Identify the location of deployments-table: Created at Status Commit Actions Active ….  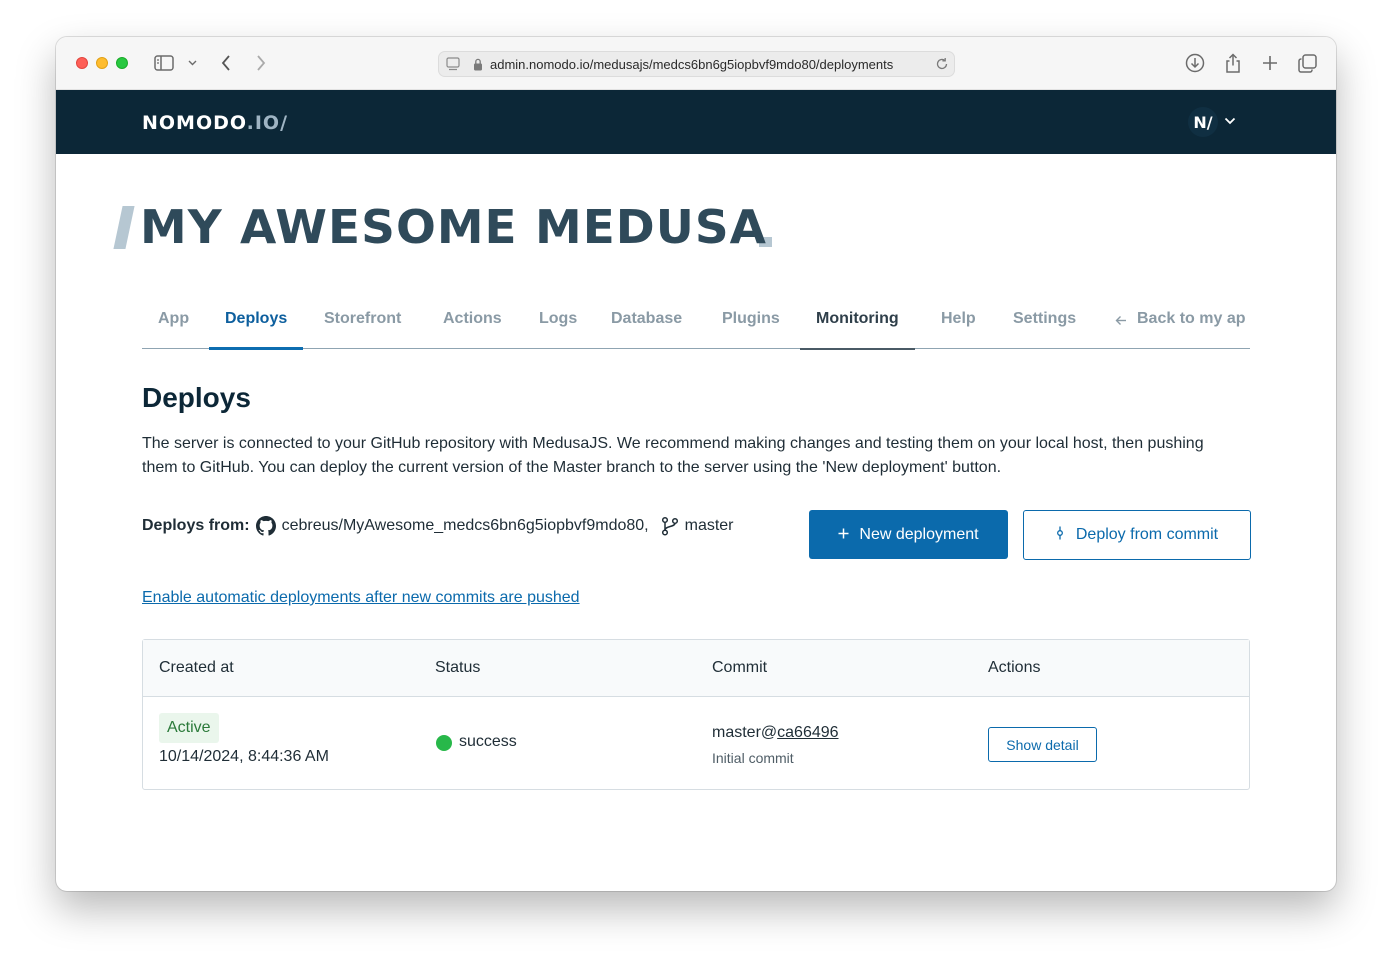
(696, 714).